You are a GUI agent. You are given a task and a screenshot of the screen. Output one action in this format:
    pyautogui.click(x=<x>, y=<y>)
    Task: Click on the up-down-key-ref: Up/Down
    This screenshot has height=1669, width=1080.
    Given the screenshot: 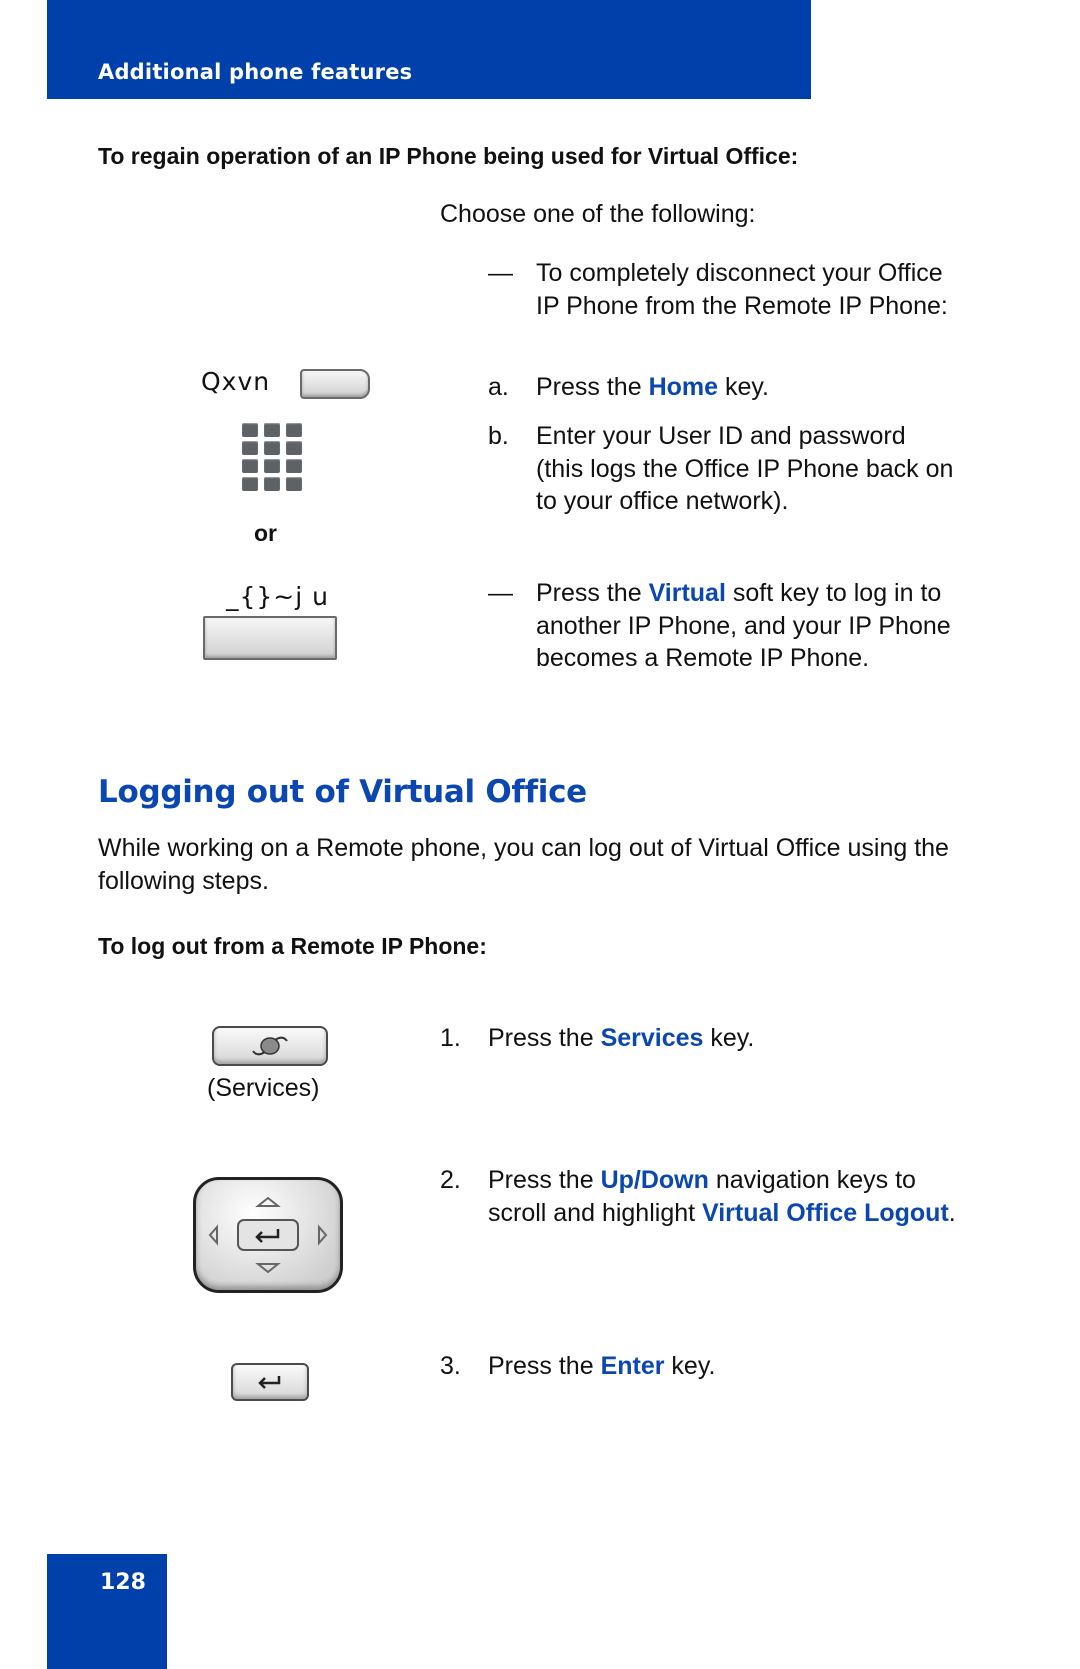 What is the action you would take?
    pyautogui.click(x=654, y=1180)
    